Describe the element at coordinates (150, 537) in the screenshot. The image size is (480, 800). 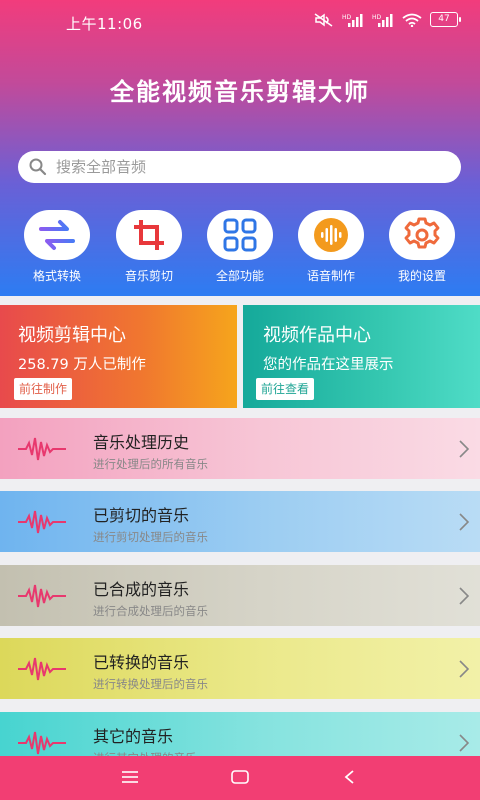
I see `list-item-subtitle: 进行剪切处理后的音乐` at that location.